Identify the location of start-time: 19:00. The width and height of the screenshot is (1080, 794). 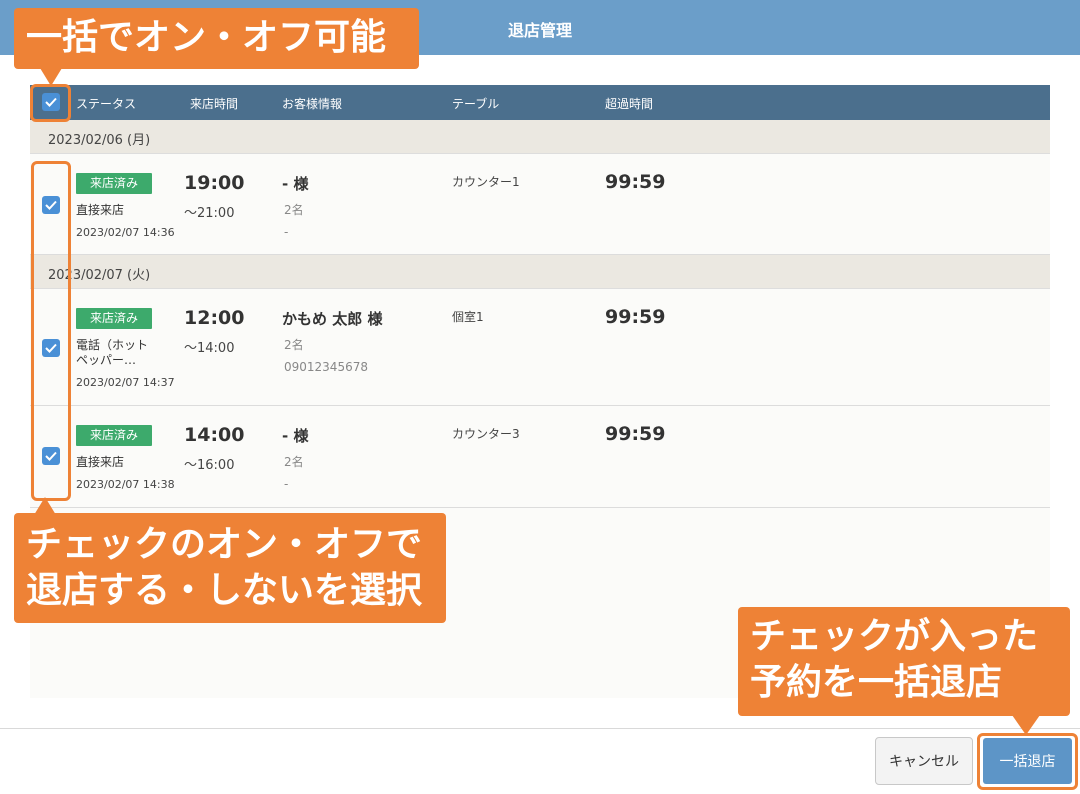
(214, 183).